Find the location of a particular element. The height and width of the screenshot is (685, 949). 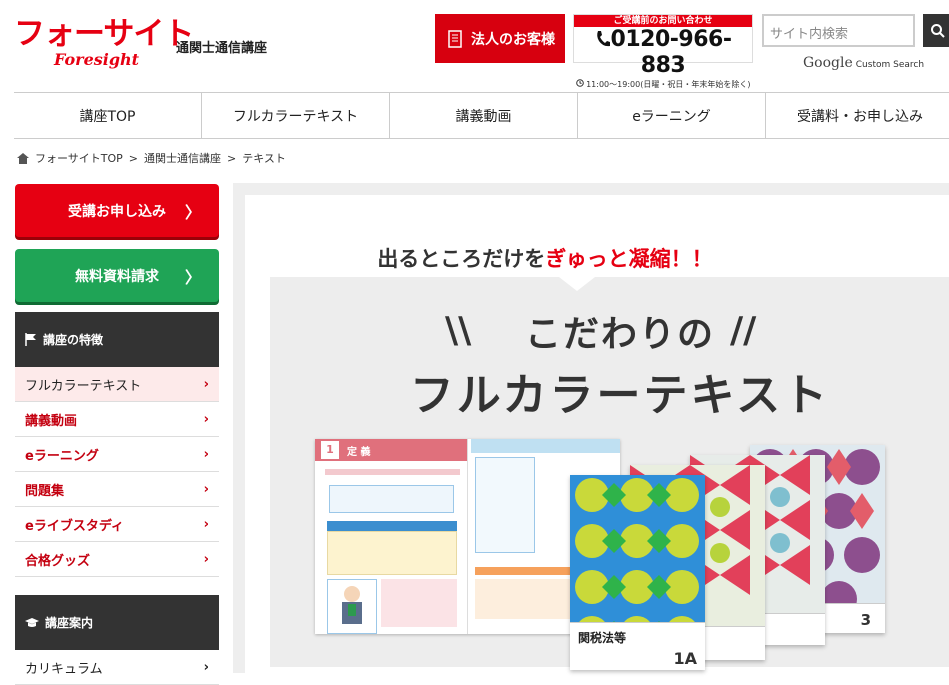

home-icon is located at coordinates (23, 158).